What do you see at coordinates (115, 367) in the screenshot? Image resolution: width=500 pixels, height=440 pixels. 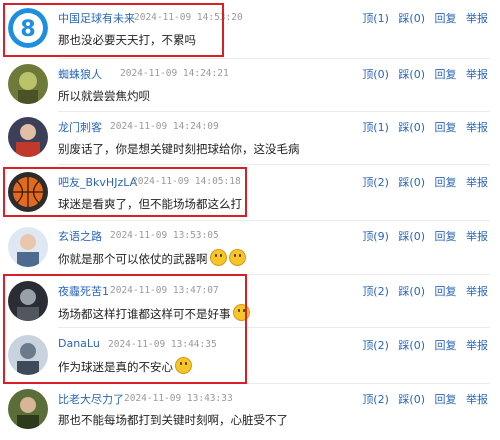 I see `comment-text-content: 作为球迷是真的不安心` at bounding box center [115, 367].